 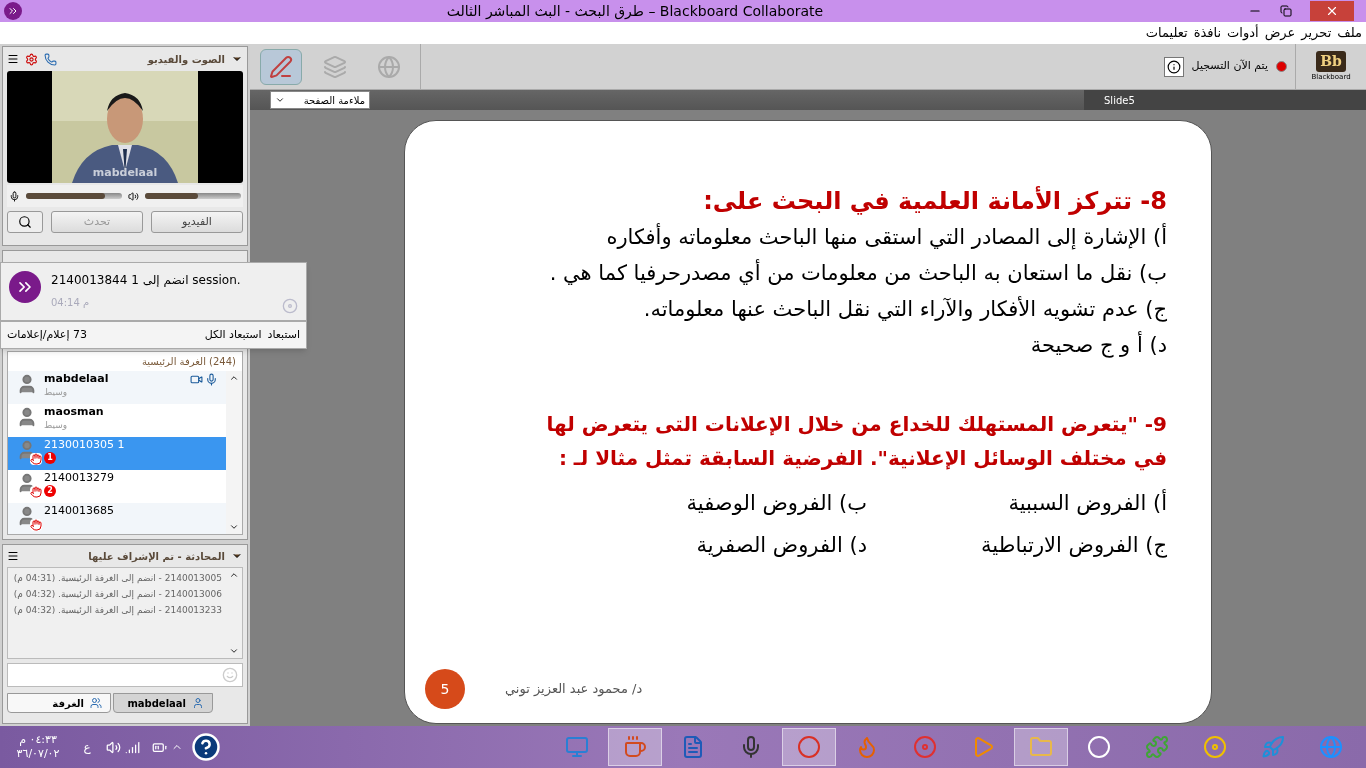 What do you see at coordinates (335, 66) in the screenshot?
I see `layers-icon` at bounding box center [335, 66].